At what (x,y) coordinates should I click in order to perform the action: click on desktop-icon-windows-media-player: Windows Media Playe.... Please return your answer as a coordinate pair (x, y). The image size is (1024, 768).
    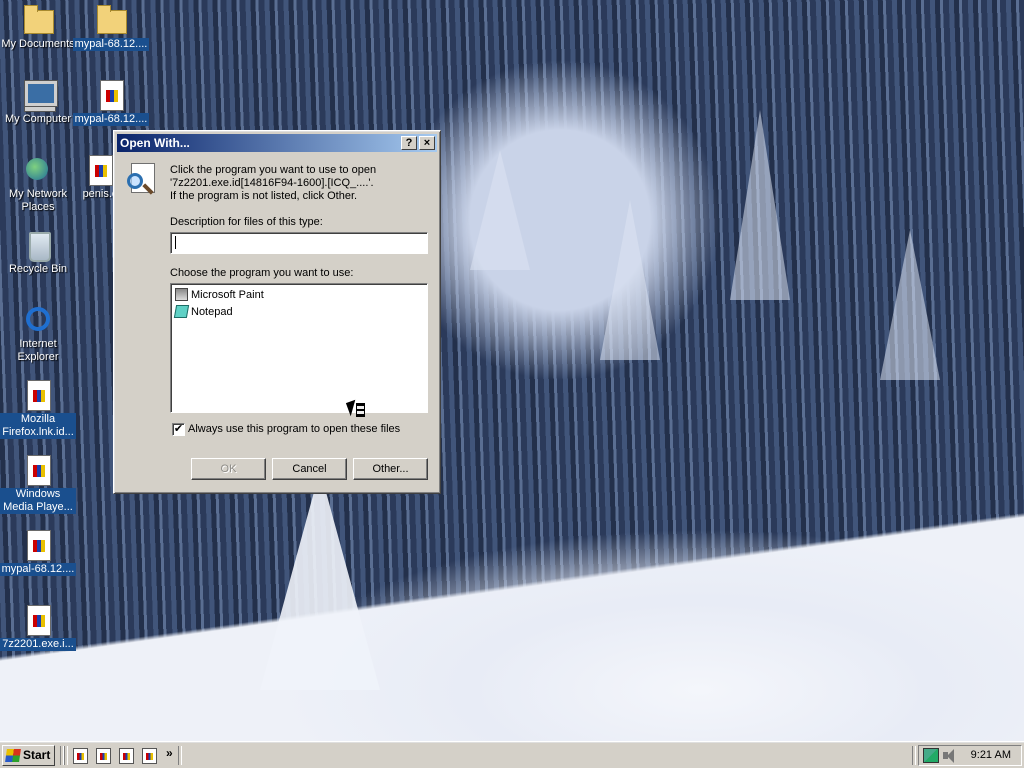
    Looking at the image, I should click on (38, 484).